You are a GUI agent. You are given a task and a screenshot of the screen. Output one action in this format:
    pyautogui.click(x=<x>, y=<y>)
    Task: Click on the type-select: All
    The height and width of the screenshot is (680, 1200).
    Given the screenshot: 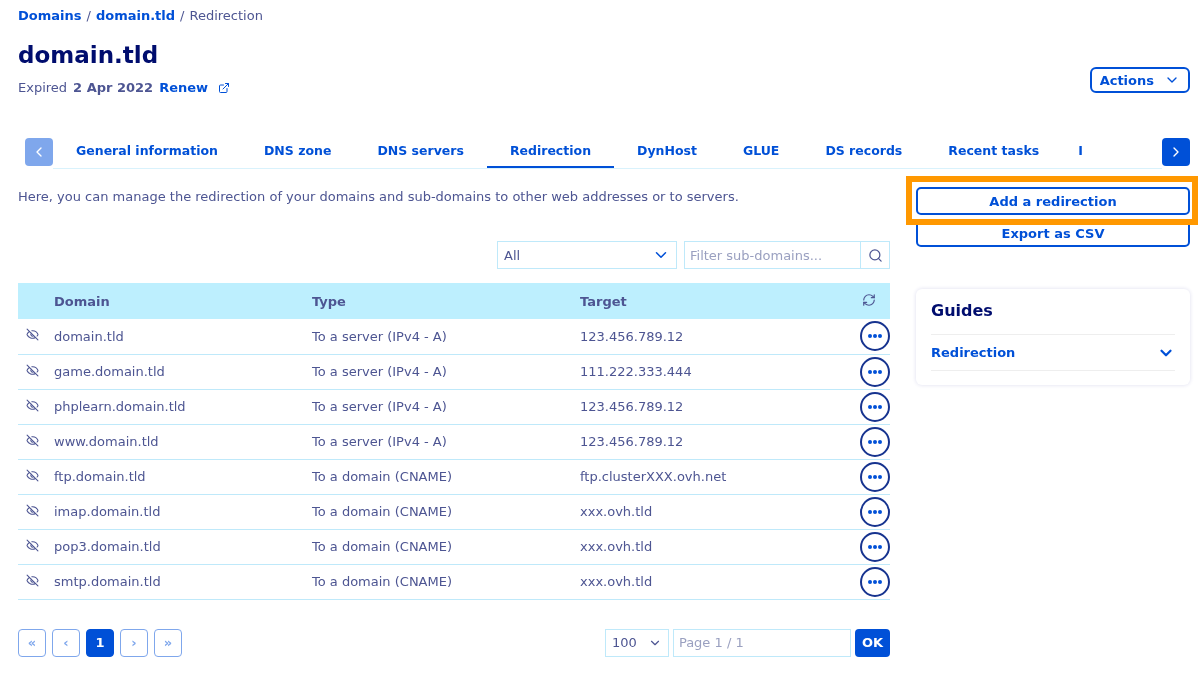 What is the action you would take?
    pyautogui.click(x=587, y=255)
    